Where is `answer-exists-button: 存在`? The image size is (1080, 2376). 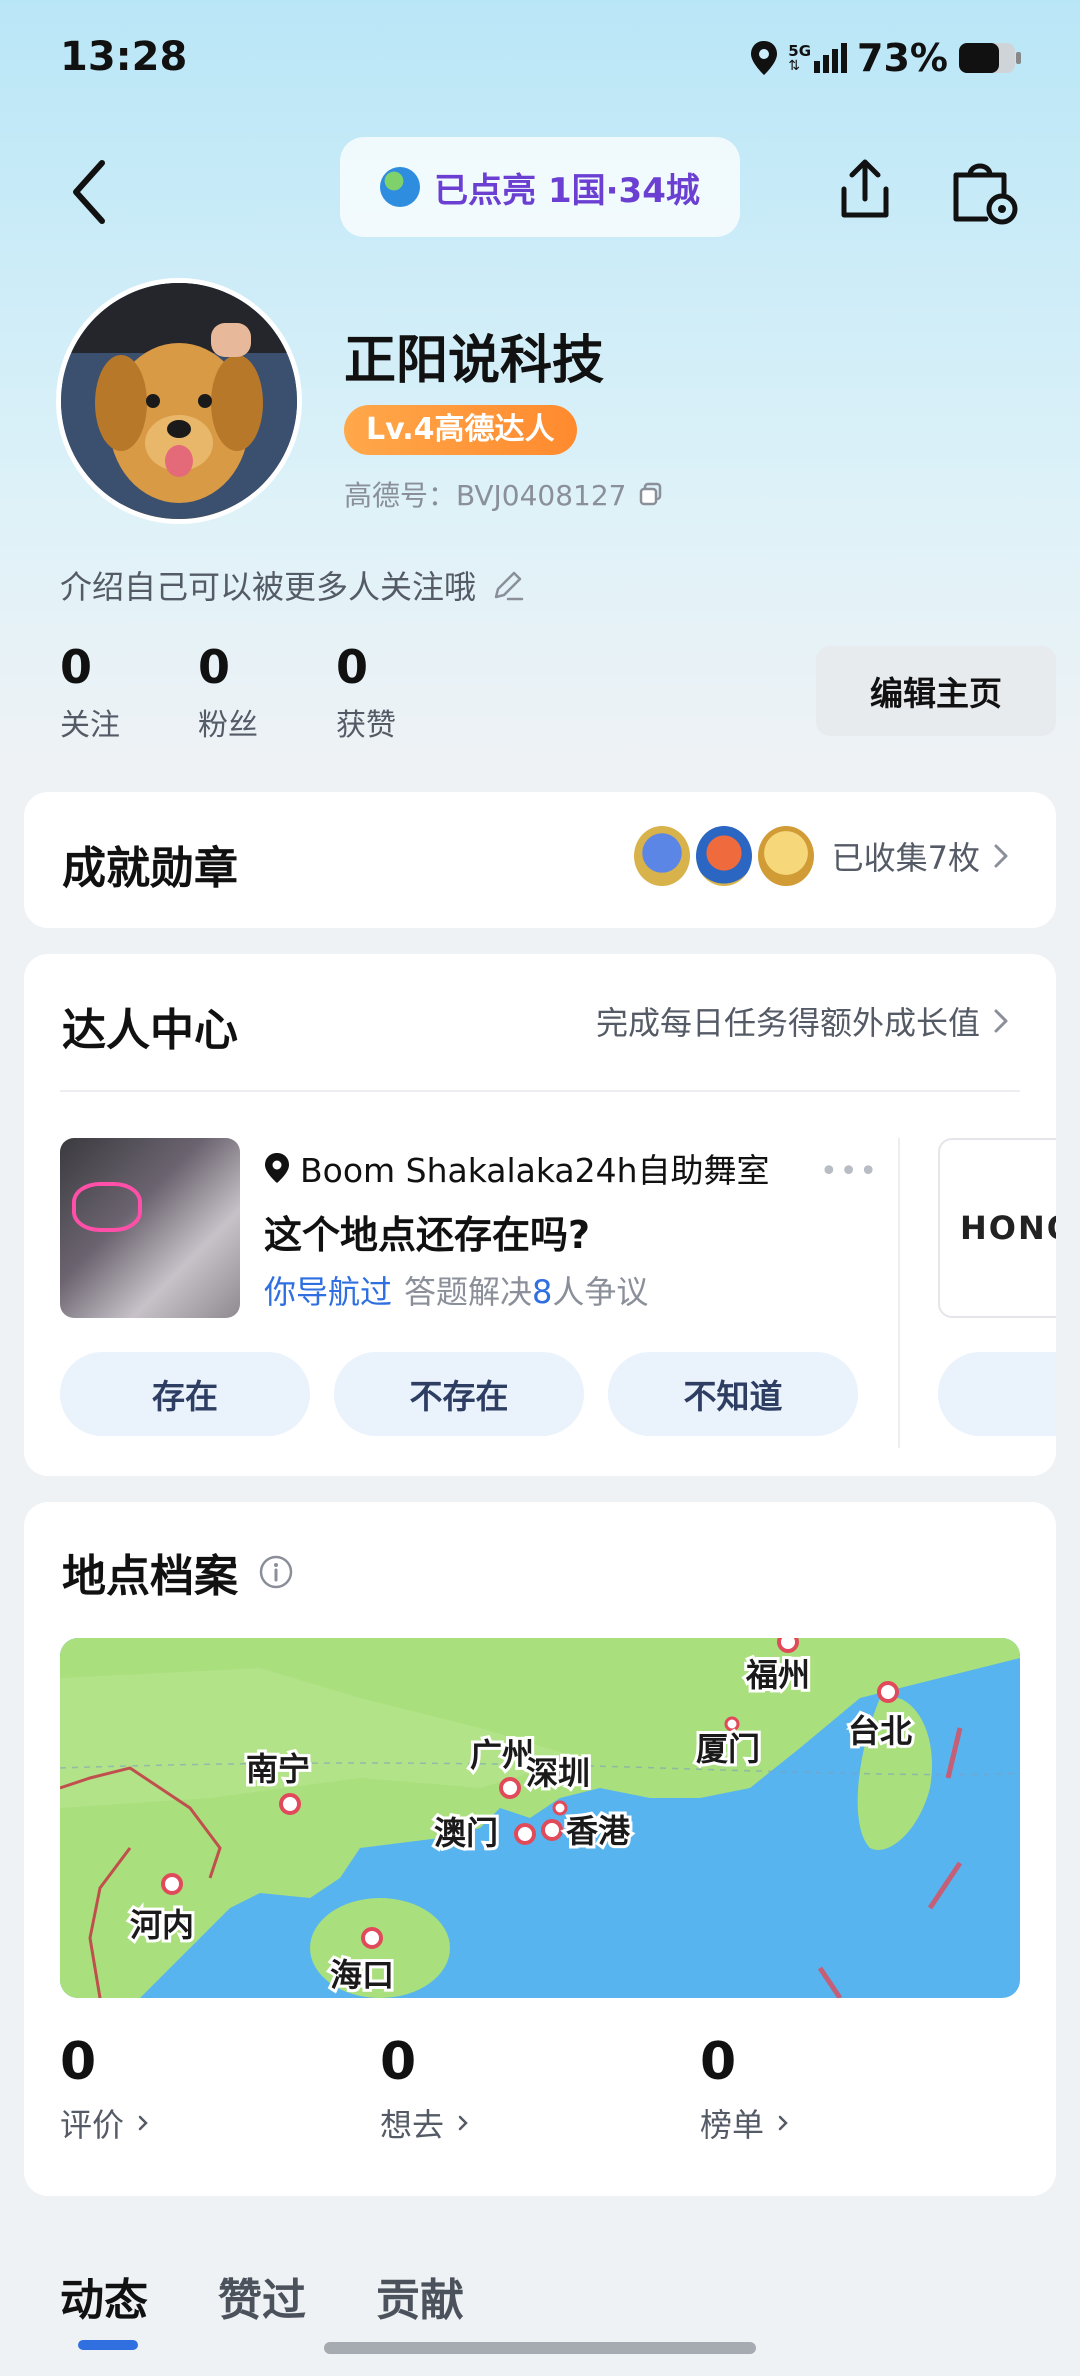
answer-exists-button: 存在 is located at coordinates (185, 1394).